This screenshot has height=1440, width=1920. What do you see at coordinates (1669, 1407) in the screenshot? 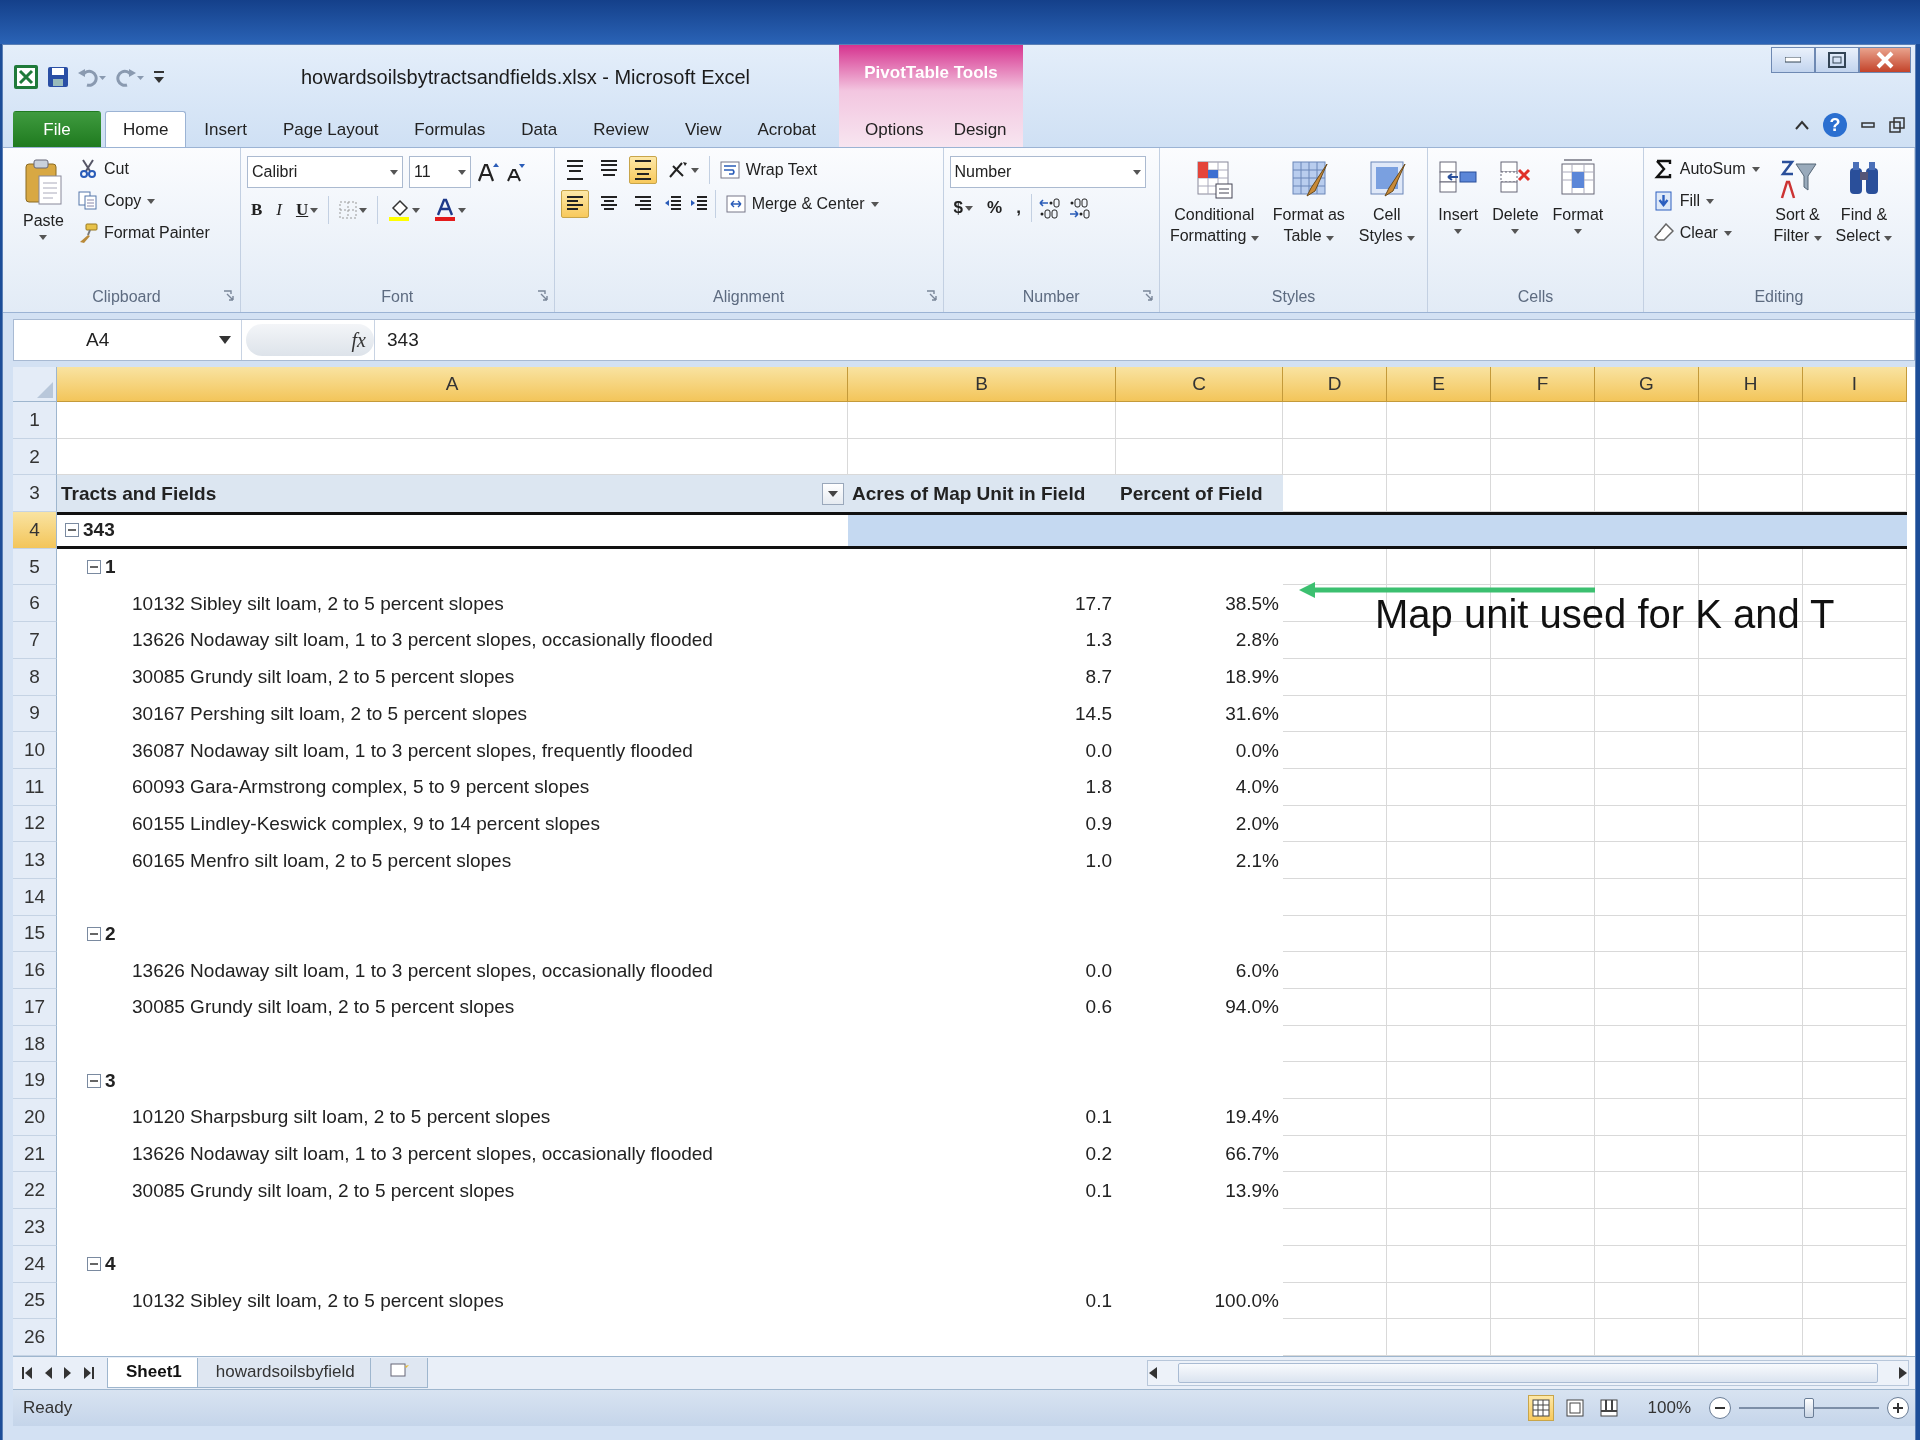
I see `zoom-level: 100%` at bounding box center [1669, 1407].